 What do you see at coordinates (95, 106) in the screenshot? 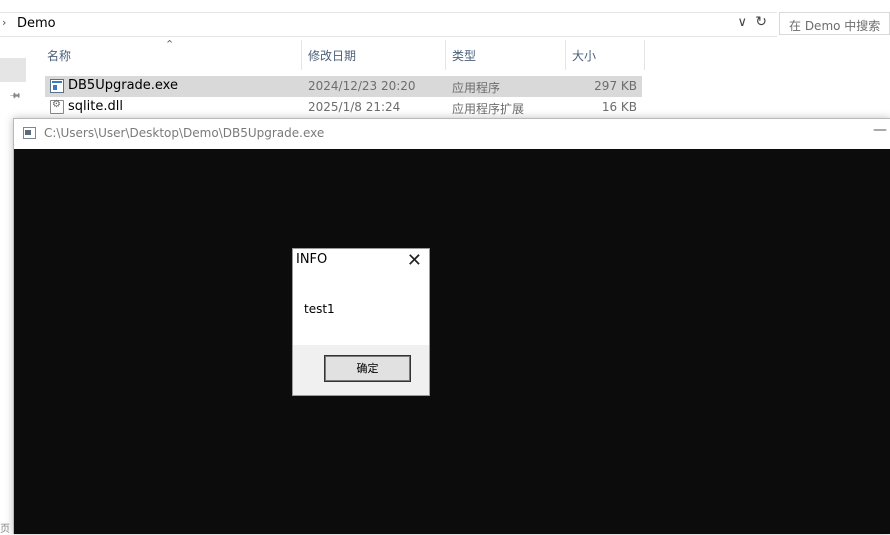
I see `file-name: sqlite.dll` at bounding box center [95, 106].